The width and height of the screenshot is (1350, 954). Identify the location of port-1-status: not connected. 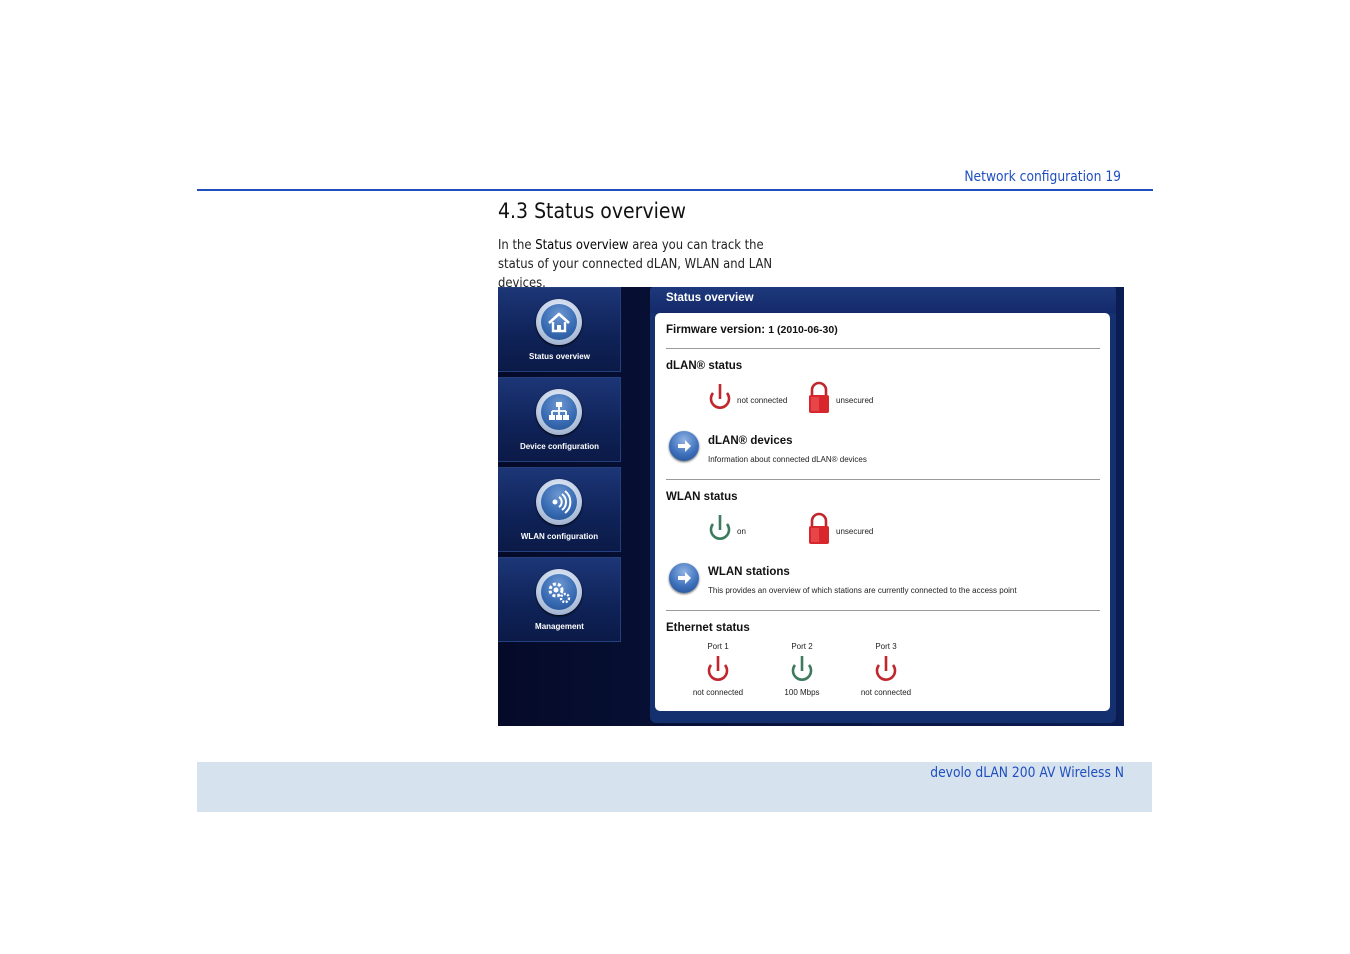
(718, 692).